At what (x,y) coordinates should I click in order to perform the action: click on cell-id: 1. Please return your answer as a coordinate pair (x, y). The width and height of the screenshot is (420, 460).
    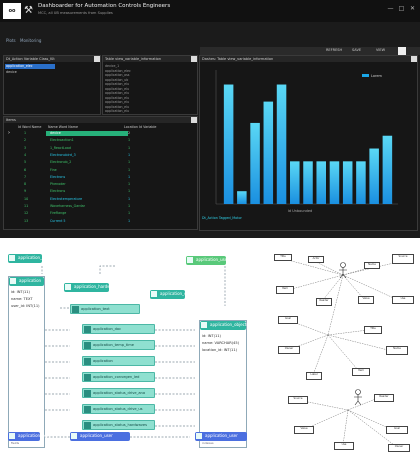
    Looking at the image, I should click on (25, 133).